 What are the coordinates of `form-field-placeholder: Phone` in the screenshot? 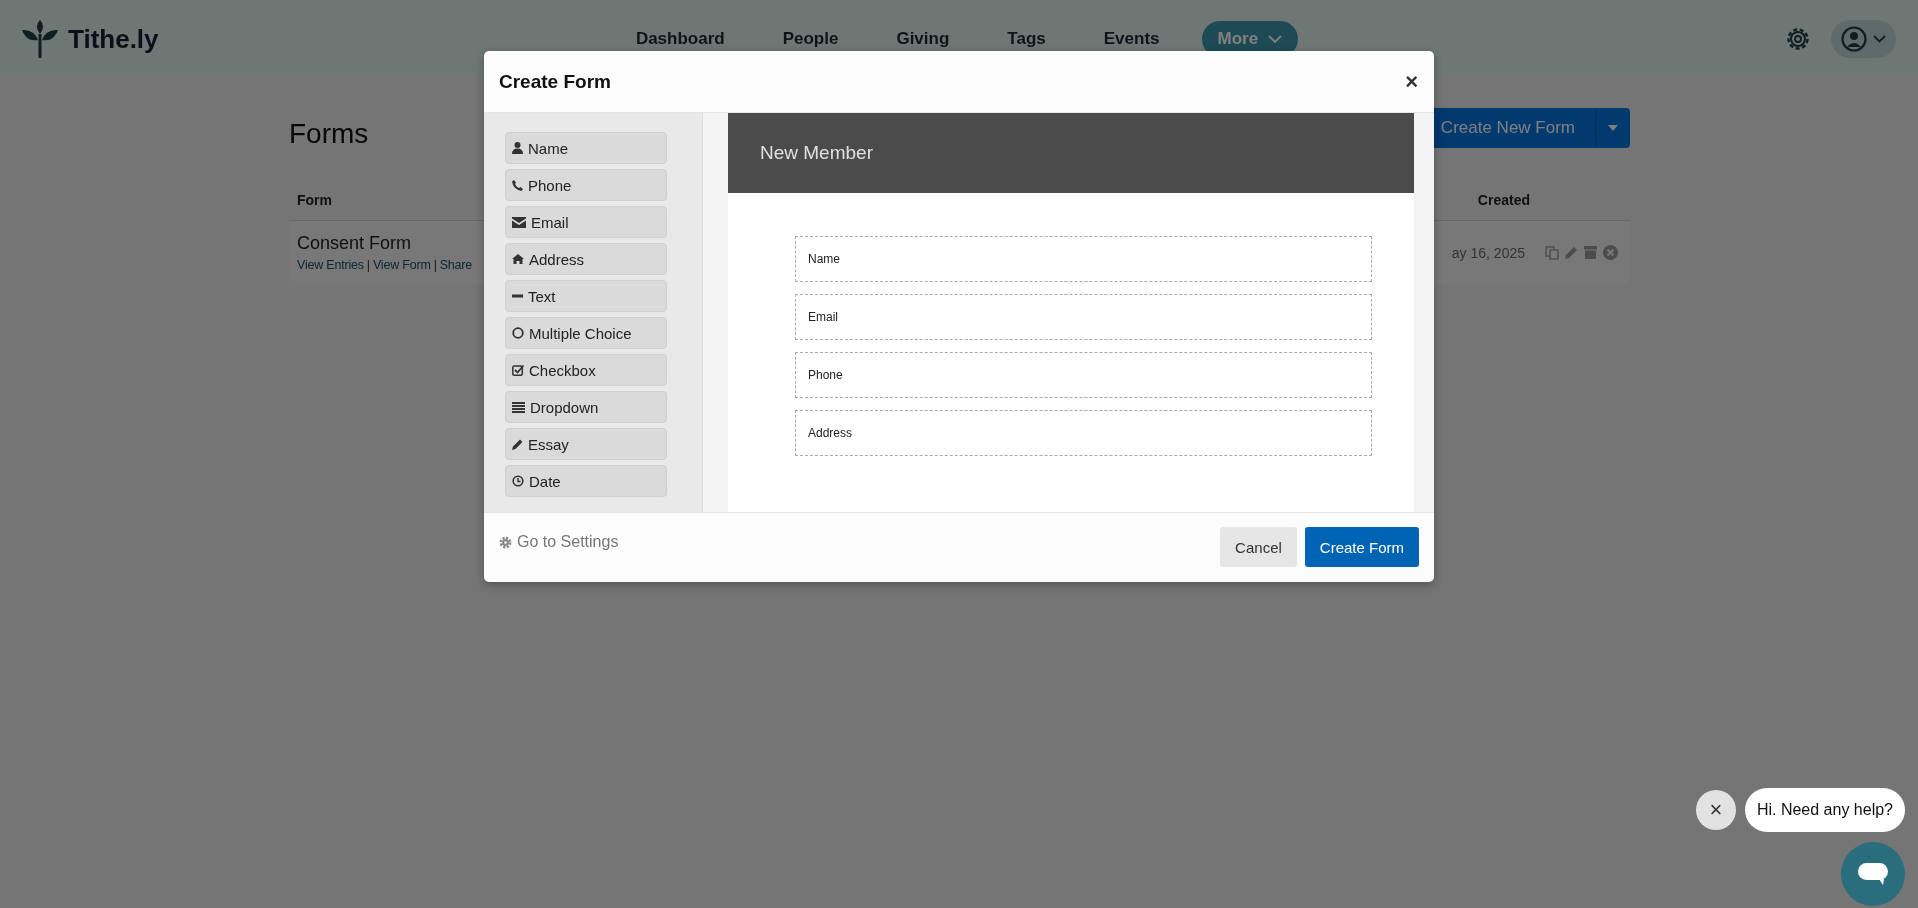 It's located at (1083, 375).